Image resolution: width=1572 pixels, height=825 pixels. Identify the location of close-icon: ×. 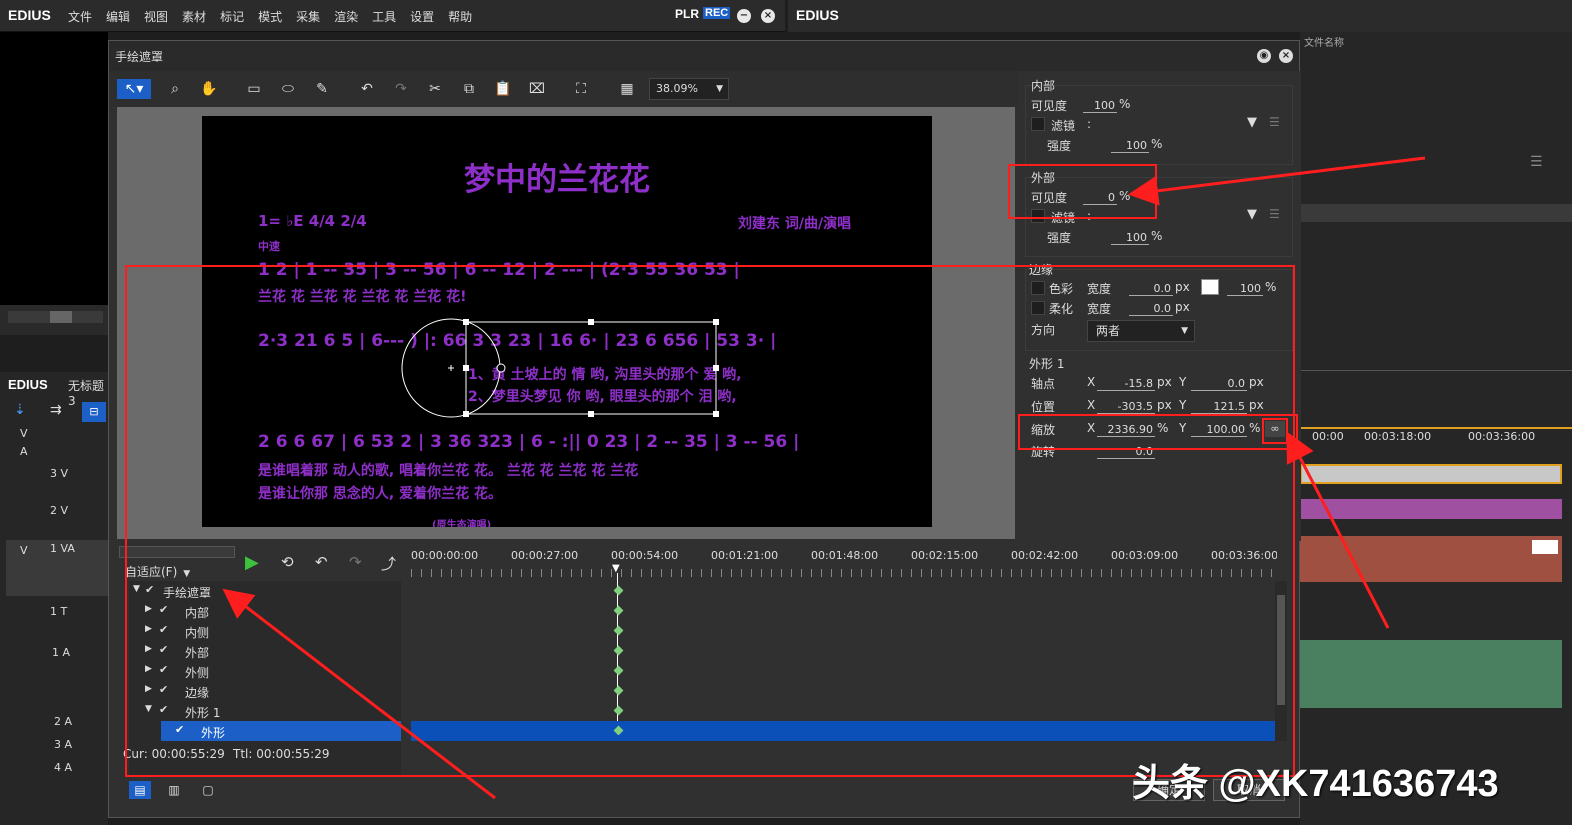
(768, 16).